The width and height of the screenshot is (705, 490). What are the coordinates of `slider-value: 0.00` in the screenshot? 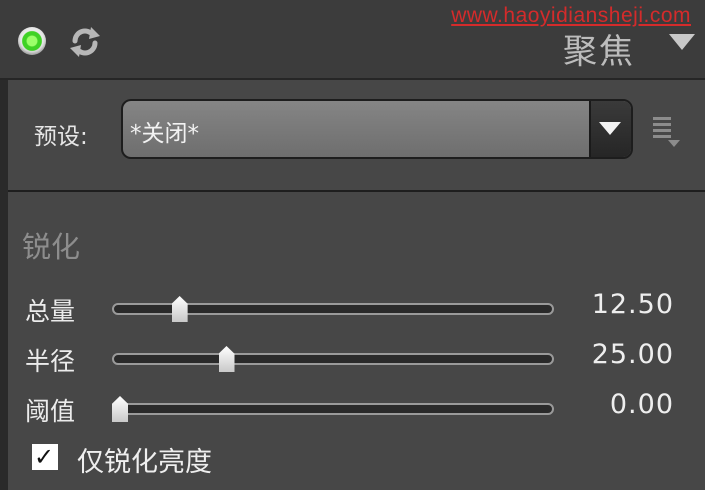 It's located at (642, 404).